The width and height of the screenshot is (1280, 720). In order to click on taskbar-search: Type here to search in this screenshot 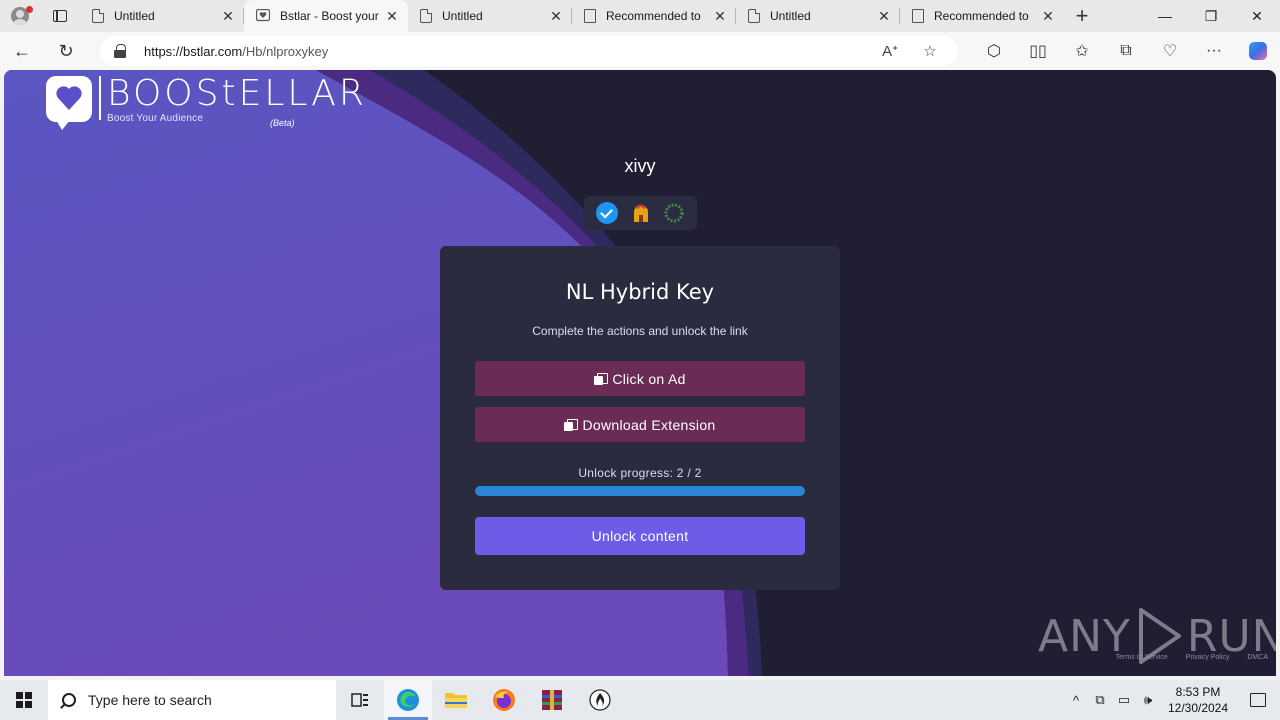, I will do `click(192, 700)`.